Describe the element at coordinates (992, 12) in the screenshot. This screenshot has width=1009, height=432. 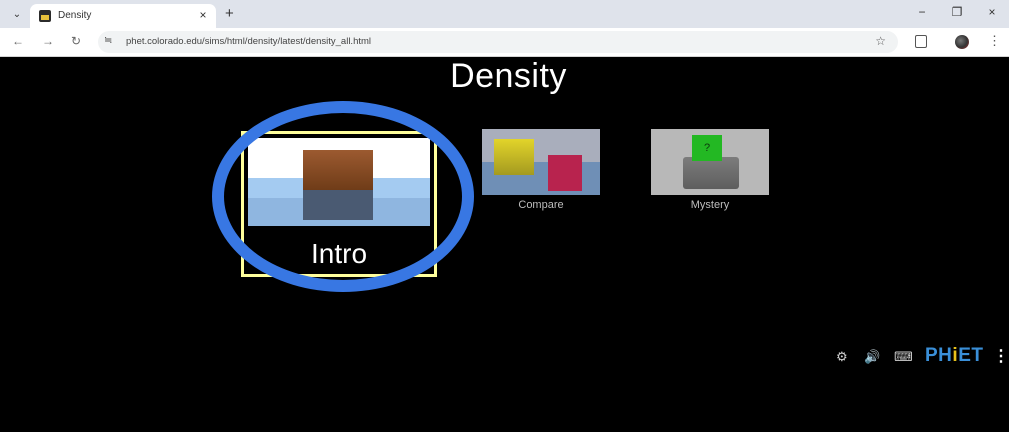
I see `close-window-button: ×` at that location.